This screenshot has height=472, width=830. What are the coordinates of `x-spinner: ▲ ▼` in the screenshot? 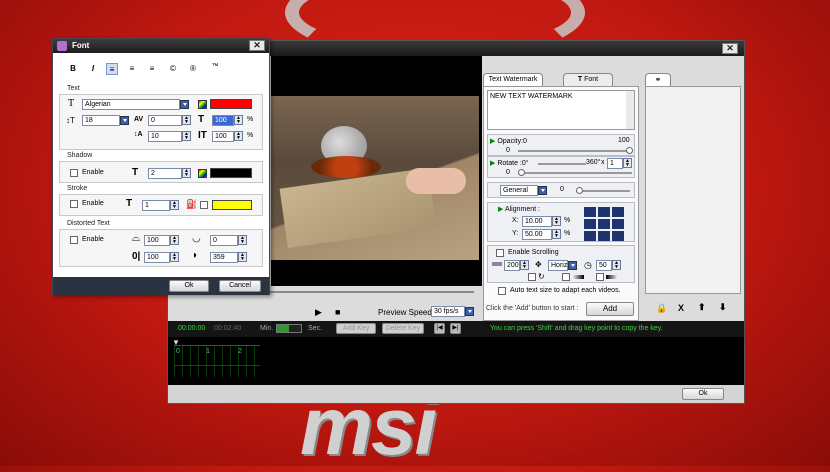 It's located at (556, 221).